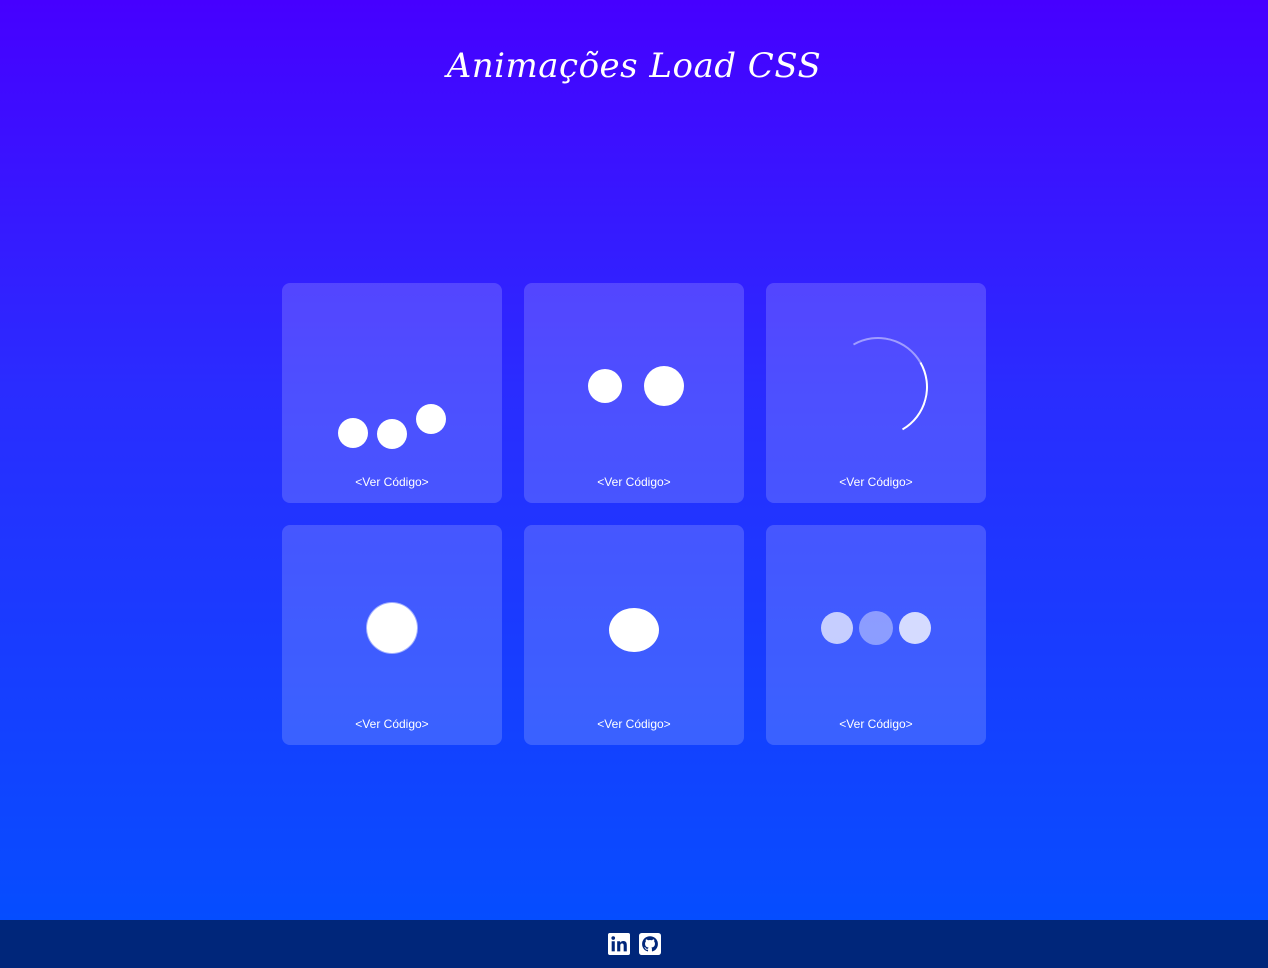 The height and width of the screenshot is (968, 1268). I want to click on pulse-circle, so click(392, 628).